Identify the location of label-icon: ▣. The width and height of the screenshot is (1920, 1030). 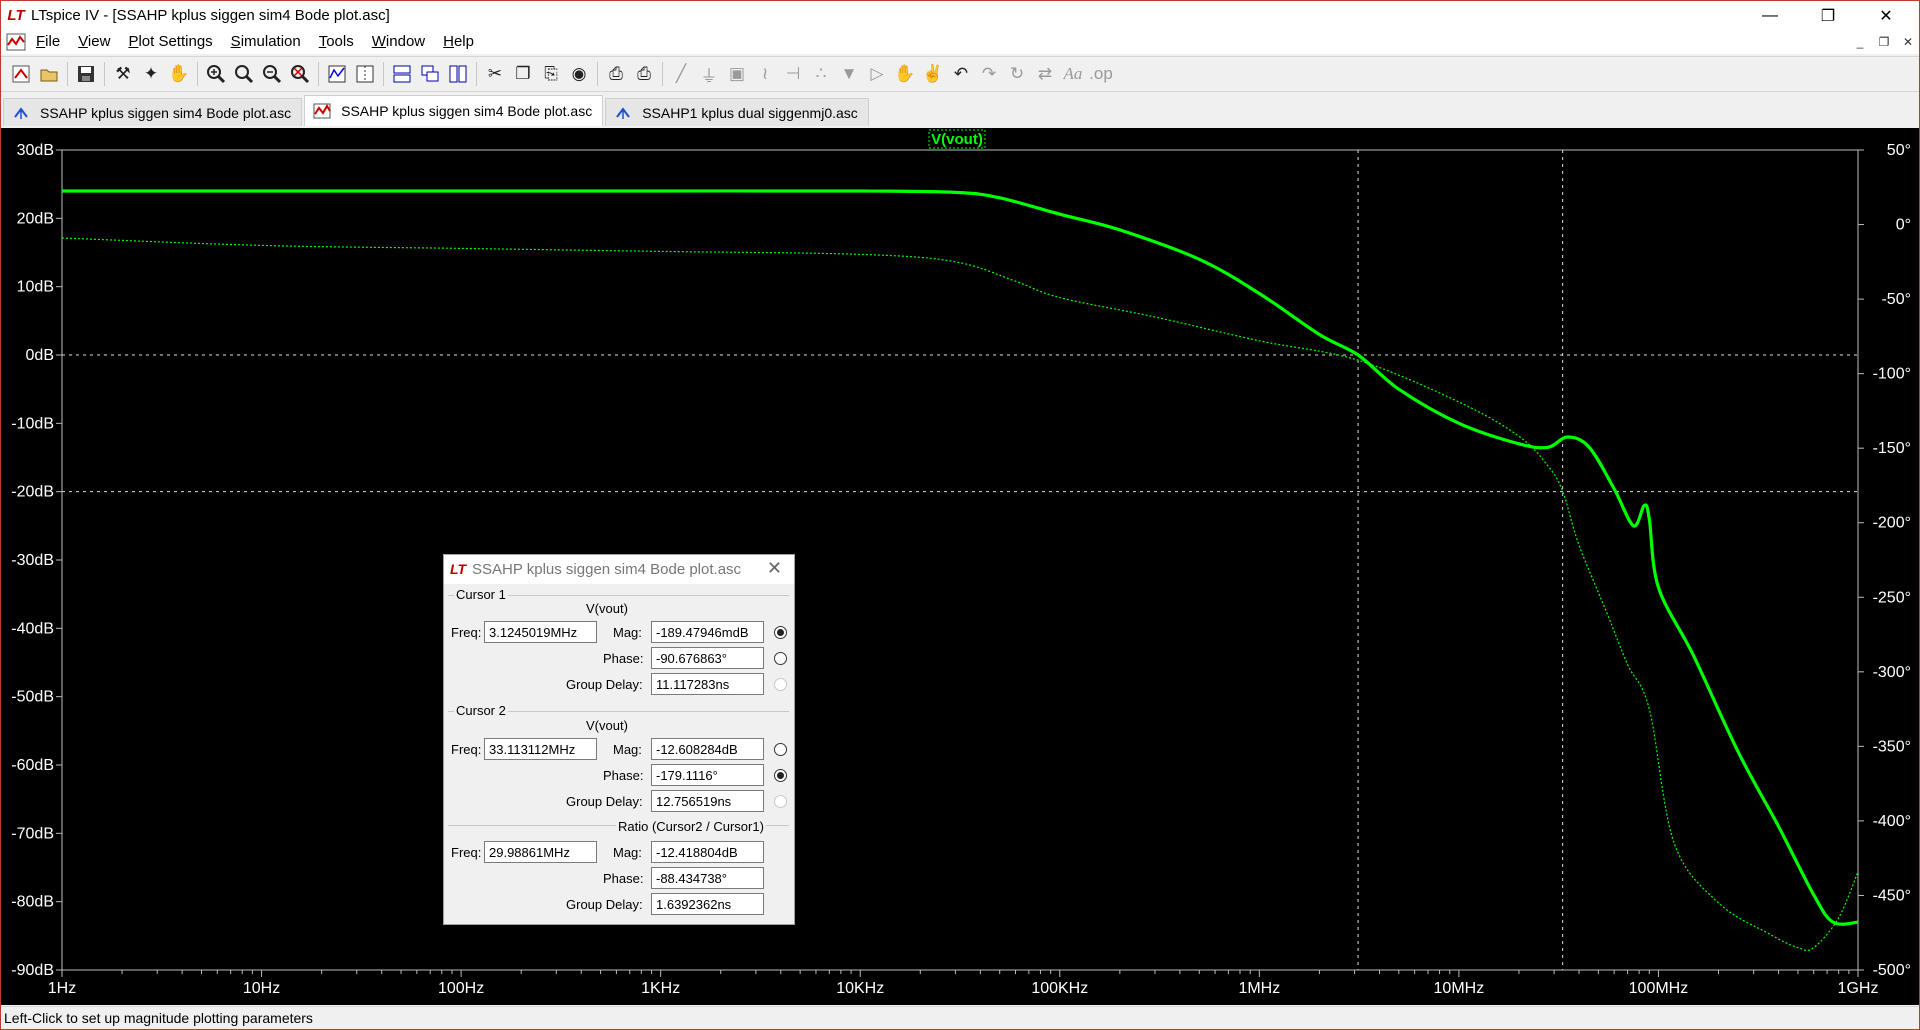
(737, 74).